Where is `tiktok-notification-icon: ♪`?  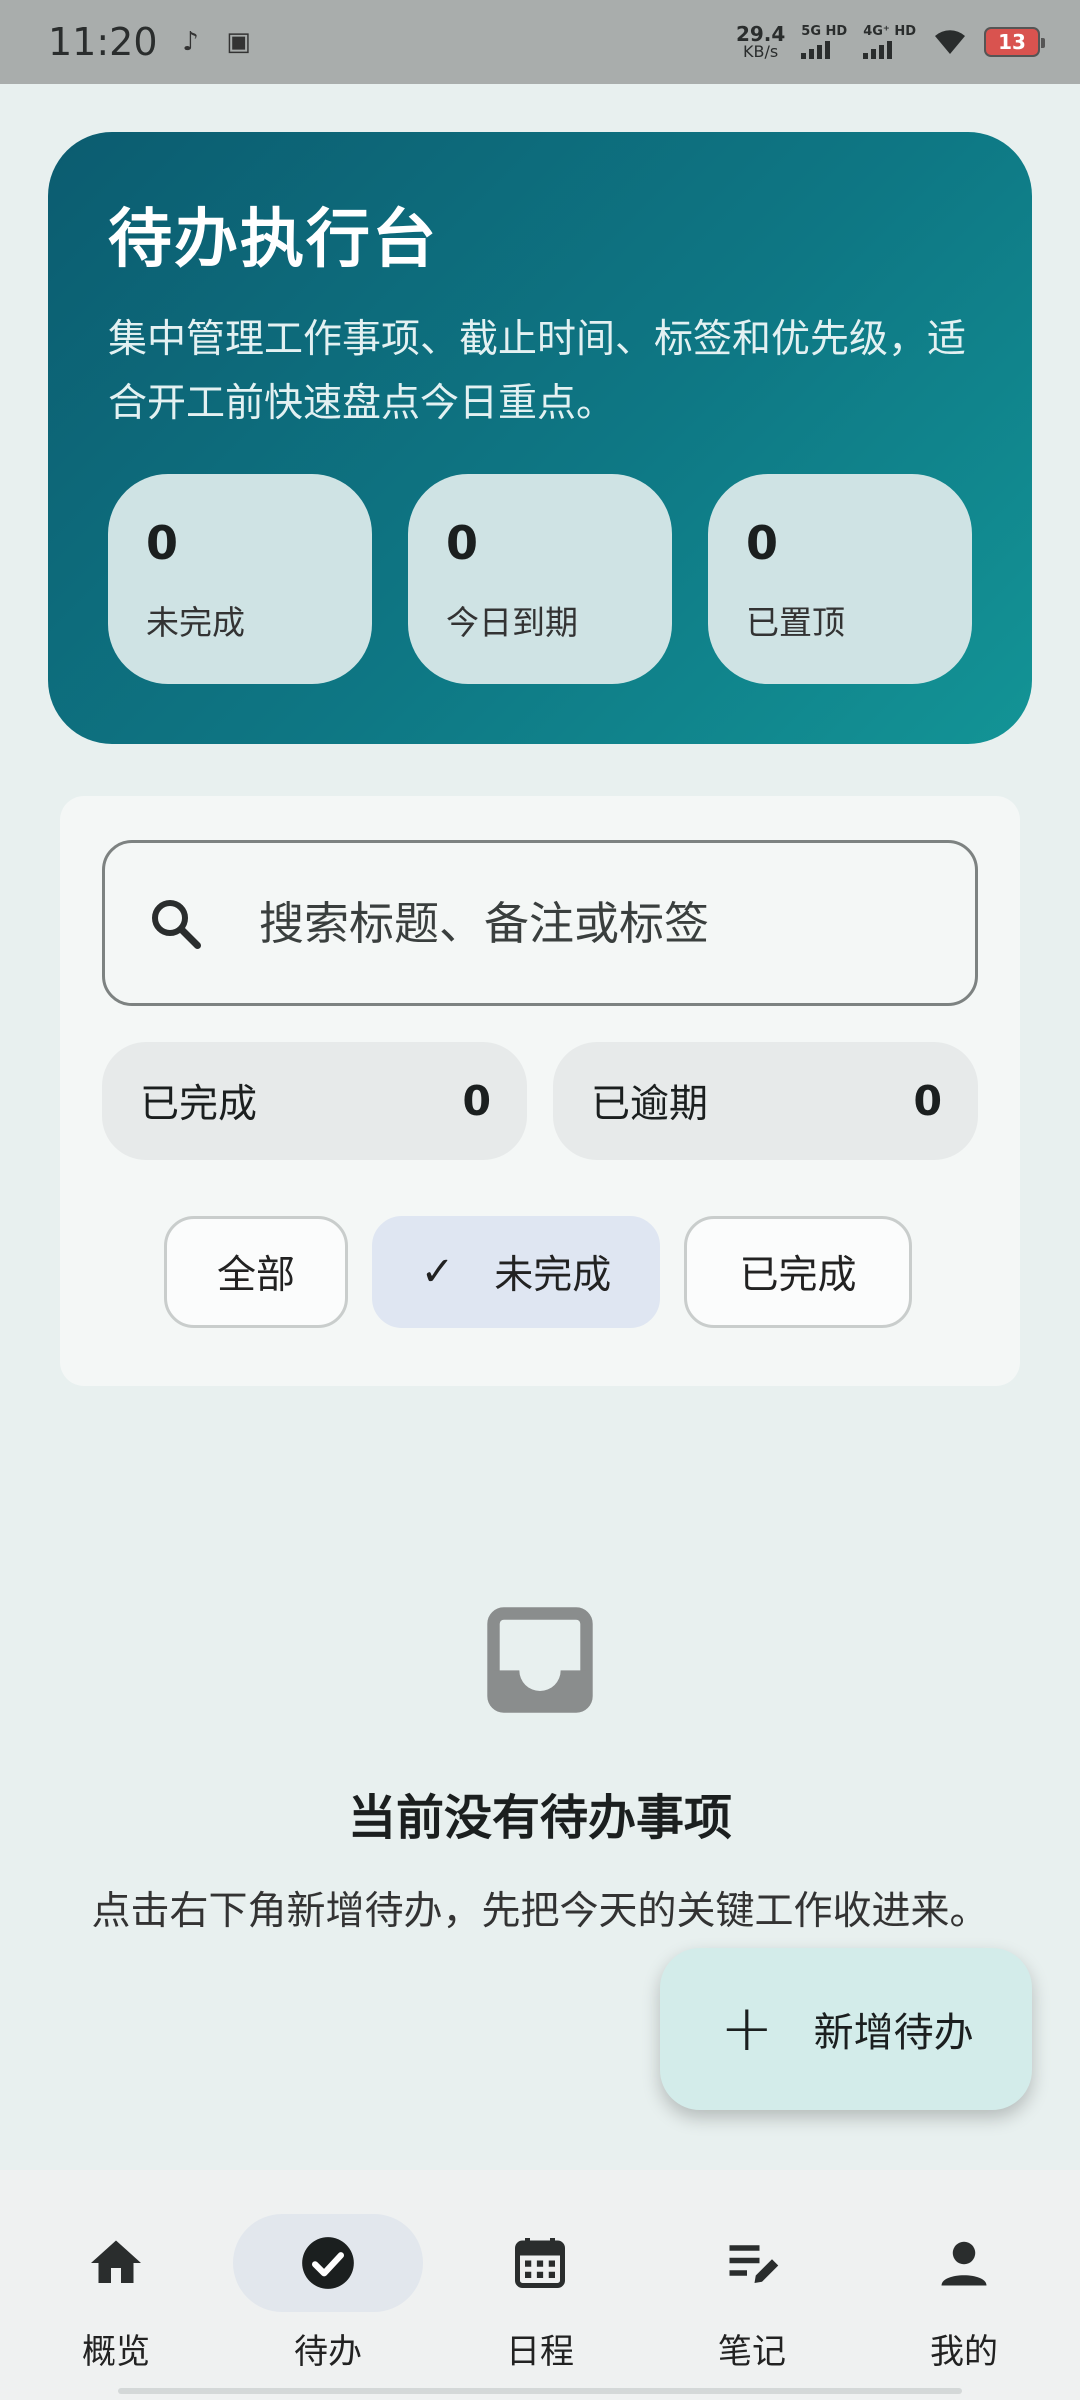
tiktok-notification-icon: ♪ is located at coordinates (190, 42).